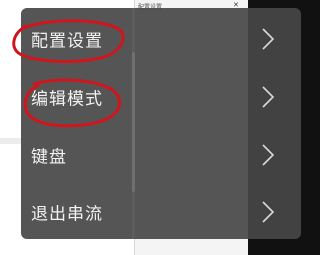  Describe the element at coordinates (11, 141) in the screenshot. I see `background-band` at that location.